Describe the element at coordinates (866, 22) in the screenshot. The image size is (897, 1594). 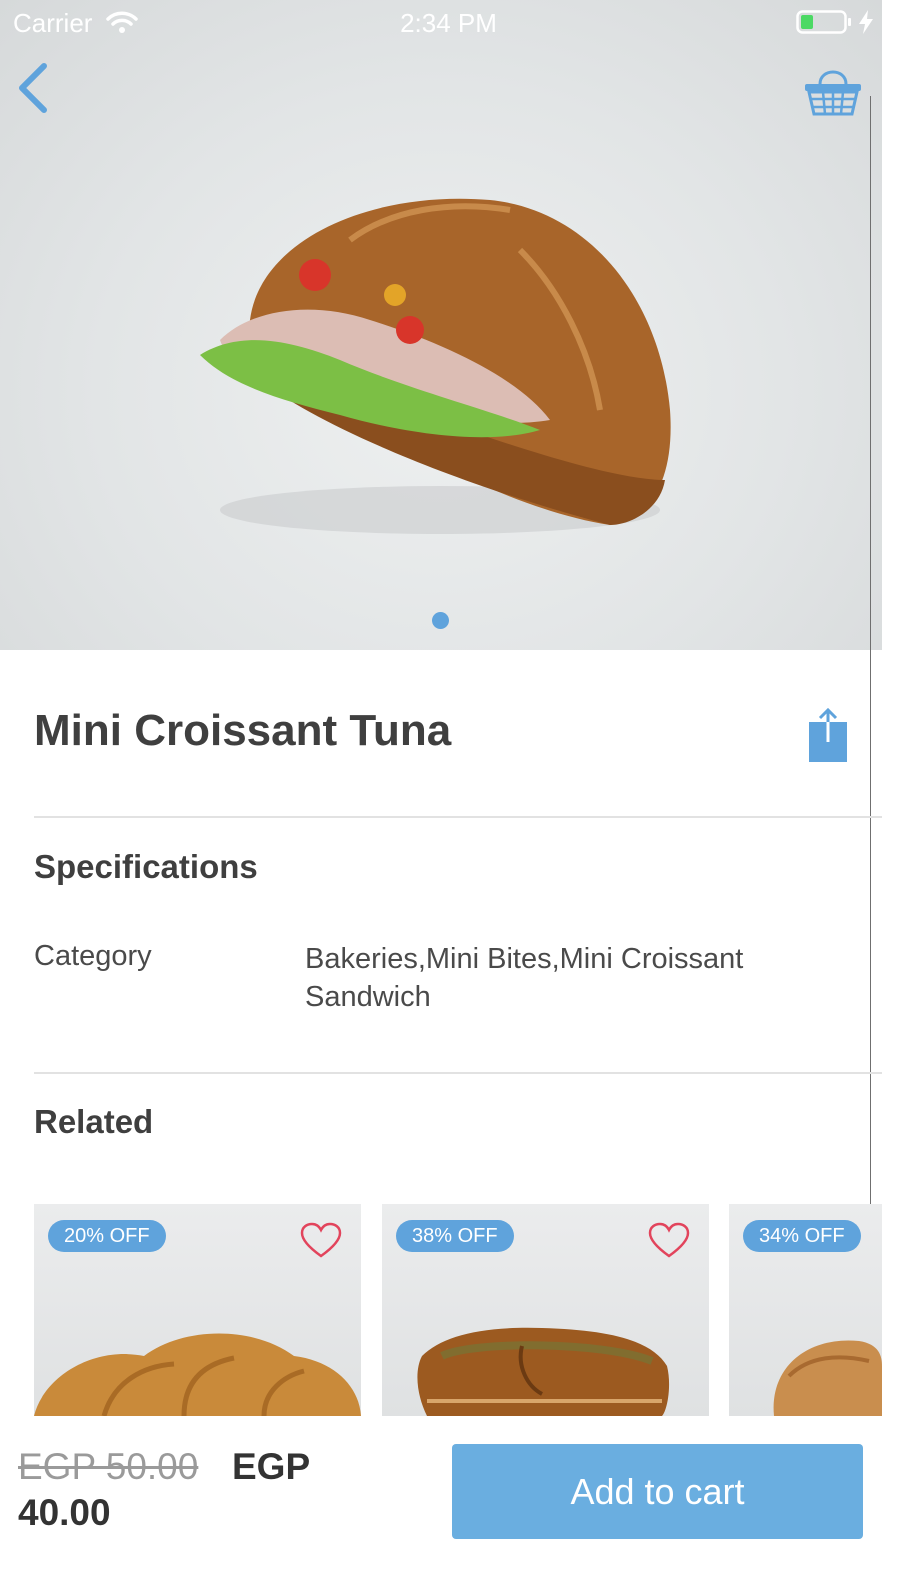
I see `charging-bolt-icon` at that location.